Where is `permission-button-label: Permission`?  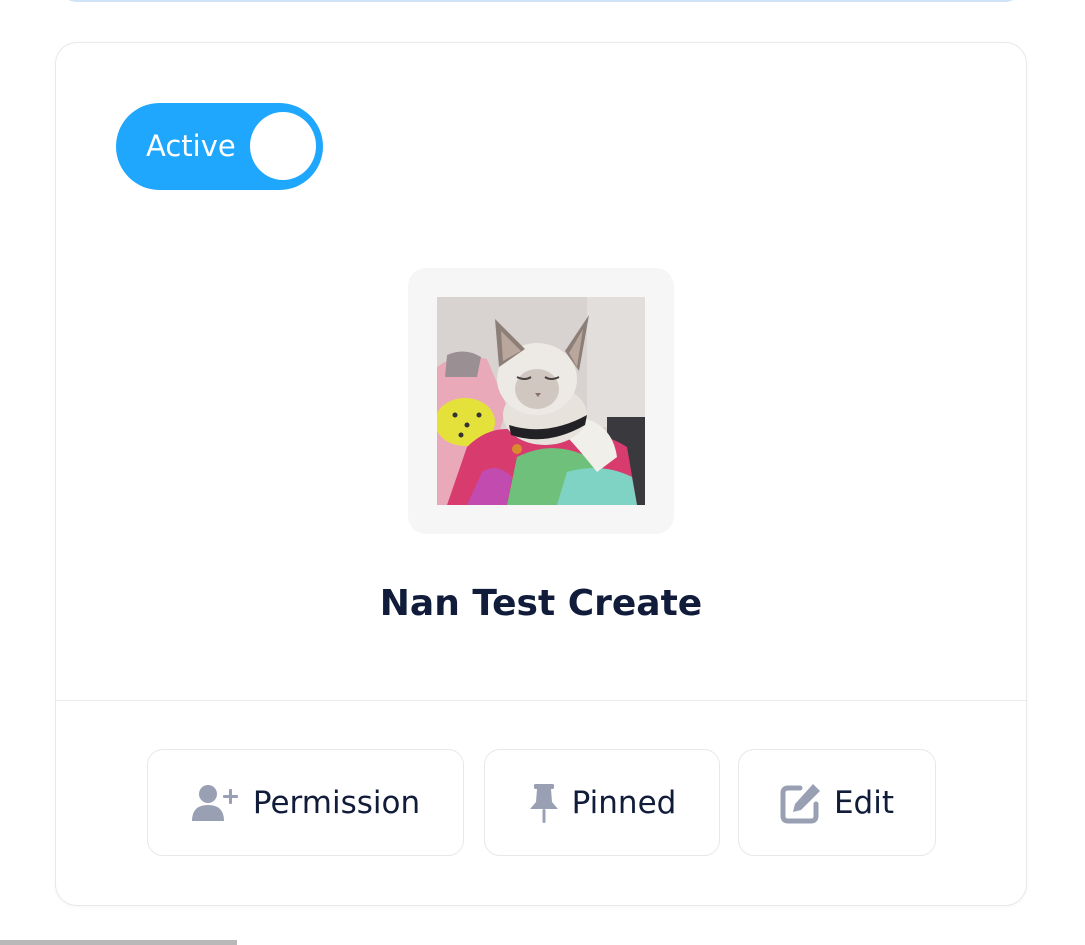 permission-button-label: Permission is located at coordinates (336, 802).